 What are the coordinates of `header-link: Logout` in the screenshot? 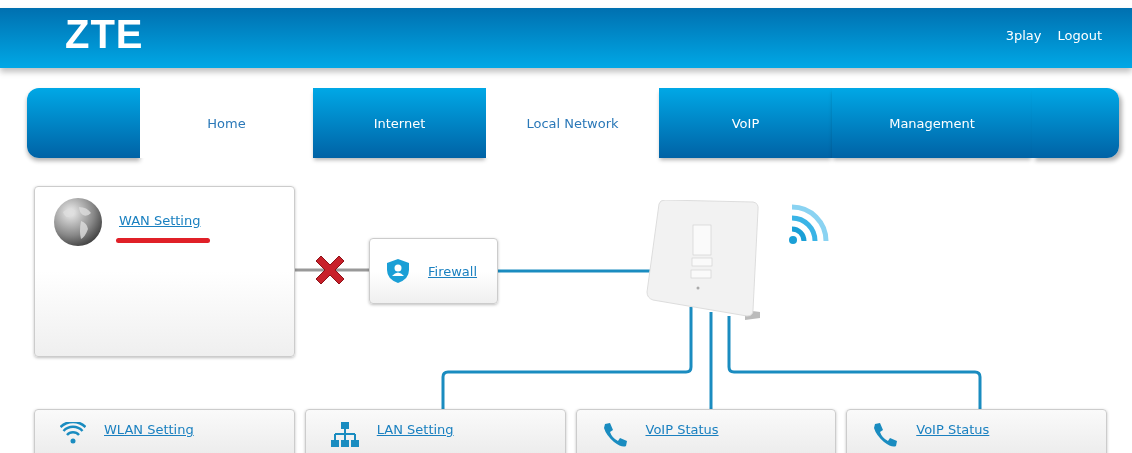 It's located at (1079, 35).